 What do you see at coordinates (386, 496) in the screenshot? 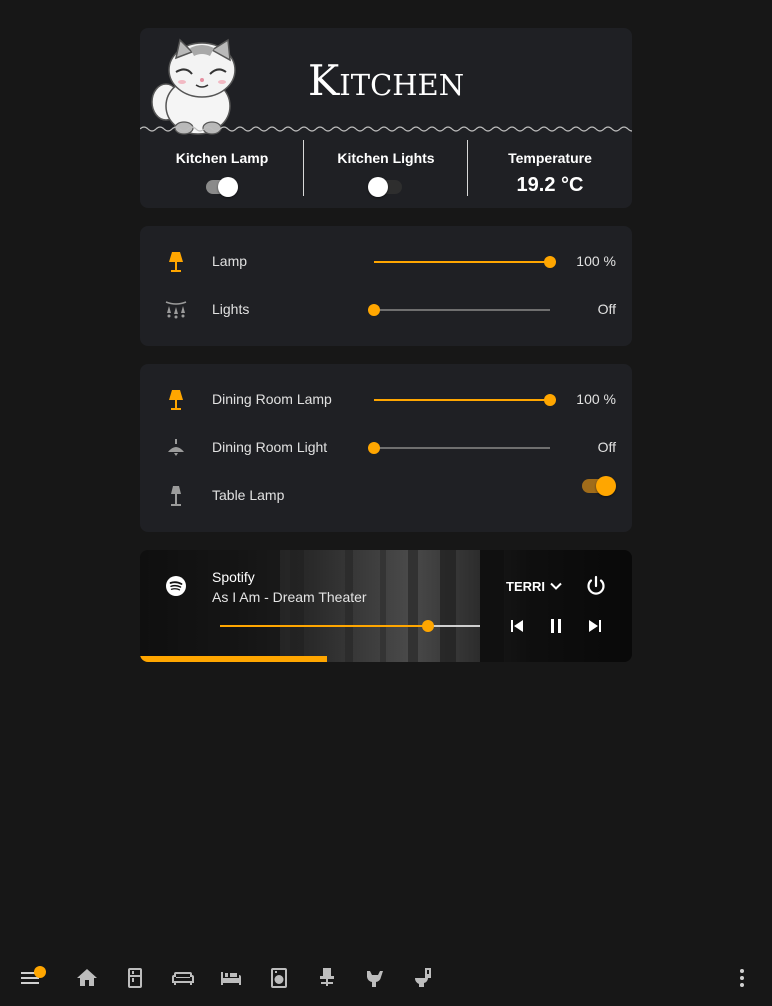
I see `list-item: Table Lamp` at bounding box center [386, 496].